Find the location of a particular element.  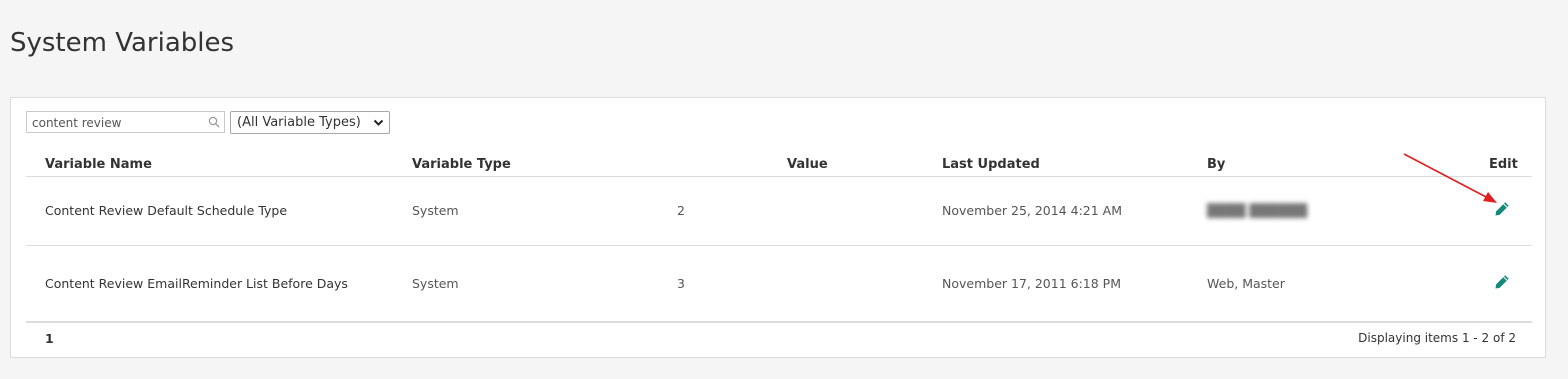

last-updated-cell: November 25, 2014 4:21 AM is located at coordinates (1032, 210).